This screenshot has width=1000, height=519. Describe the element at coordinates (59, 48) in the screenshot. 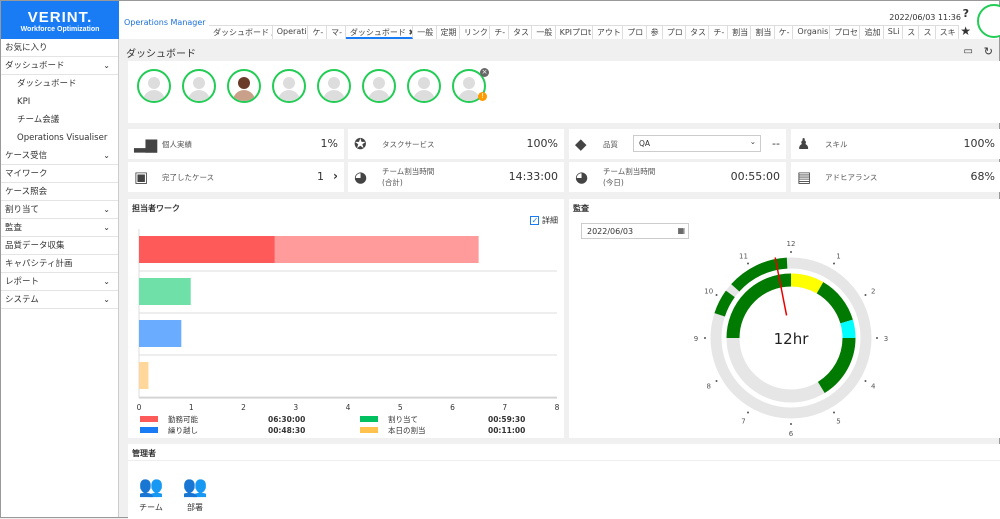

I see `sidebar-item: お気に入り` at that location.